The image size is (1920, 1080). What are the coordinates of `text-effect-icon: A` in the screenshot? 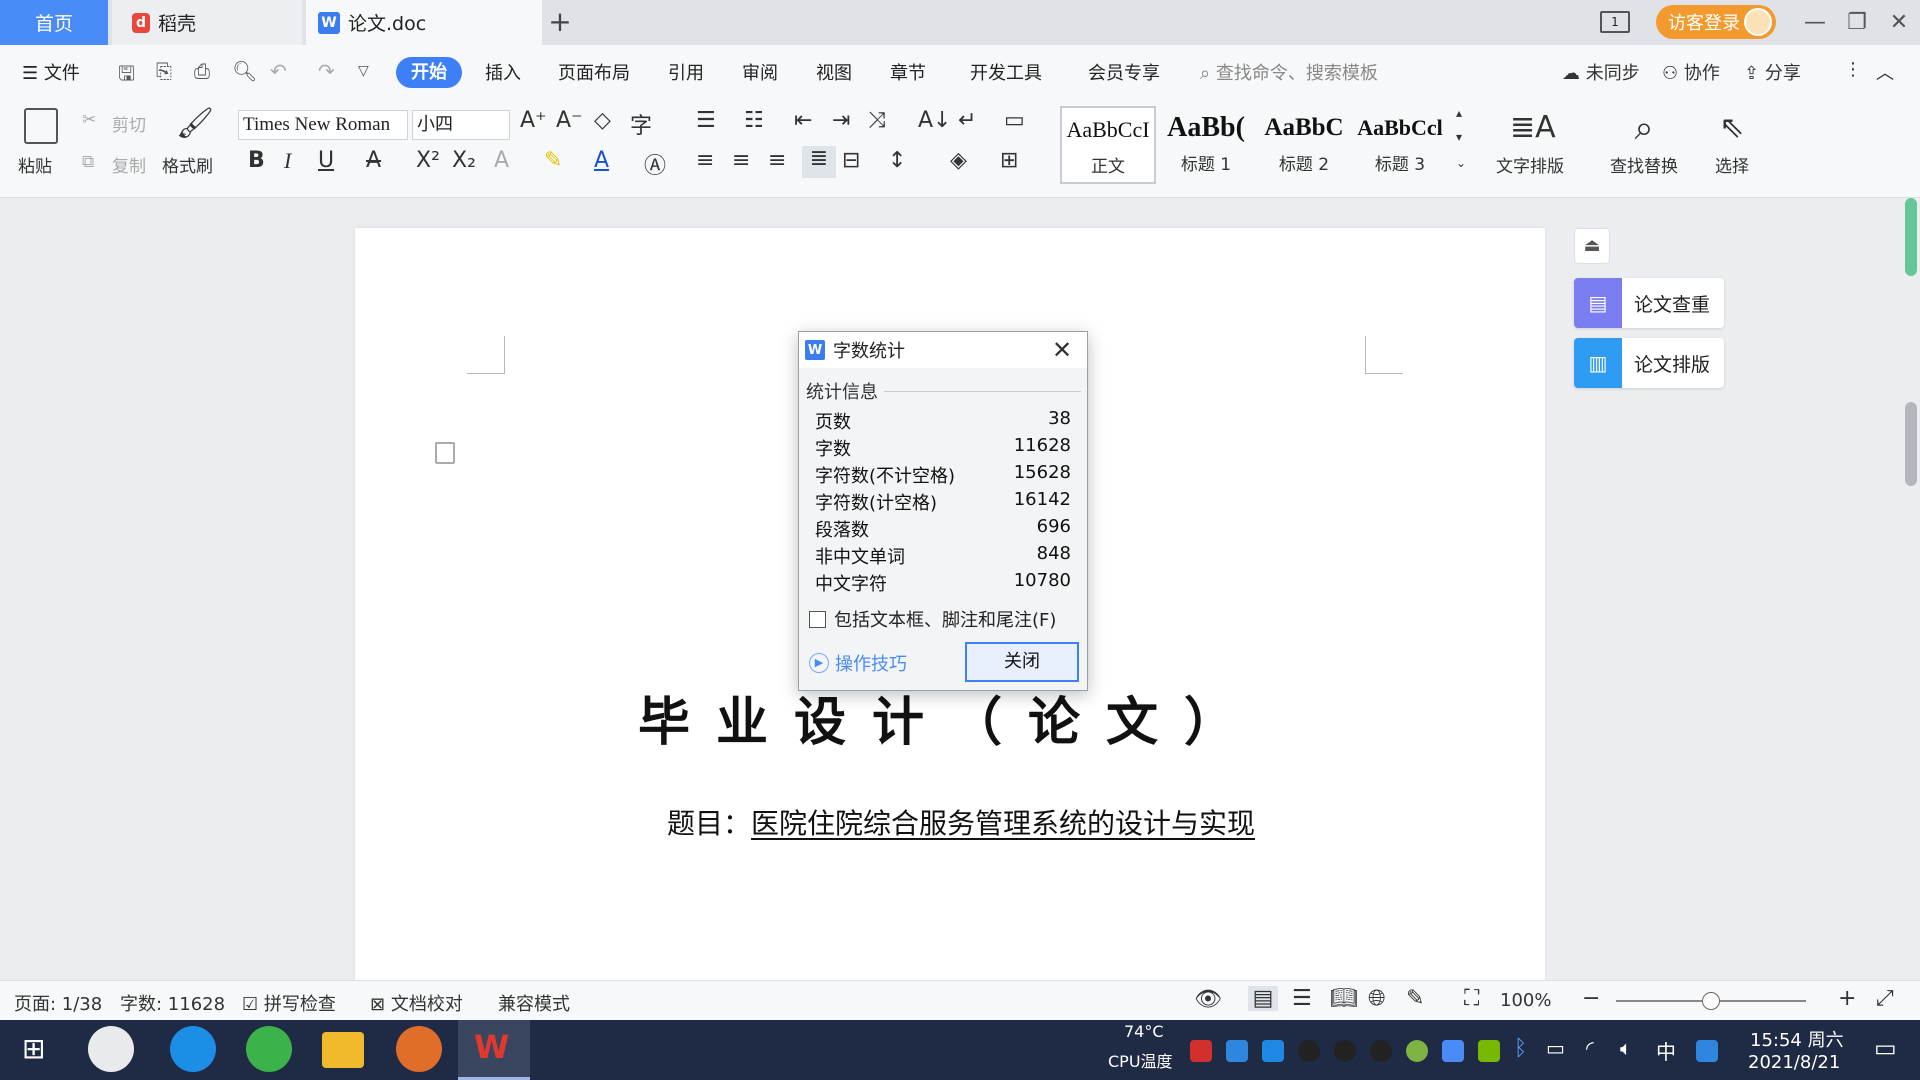 It's located at (501, 160).